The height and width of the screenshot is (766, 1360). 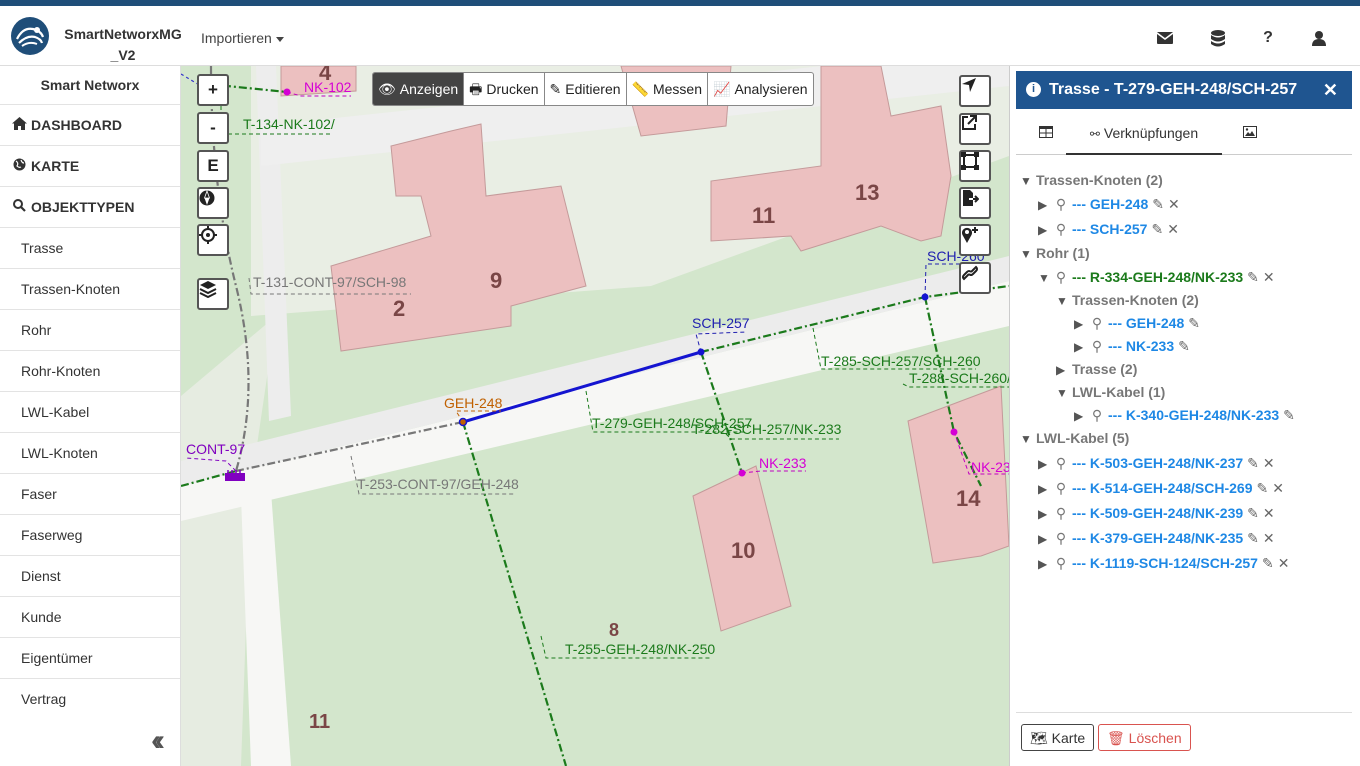 I want to click on double-chevron-left-icon: ‹‹, so click(x=158, y=741).